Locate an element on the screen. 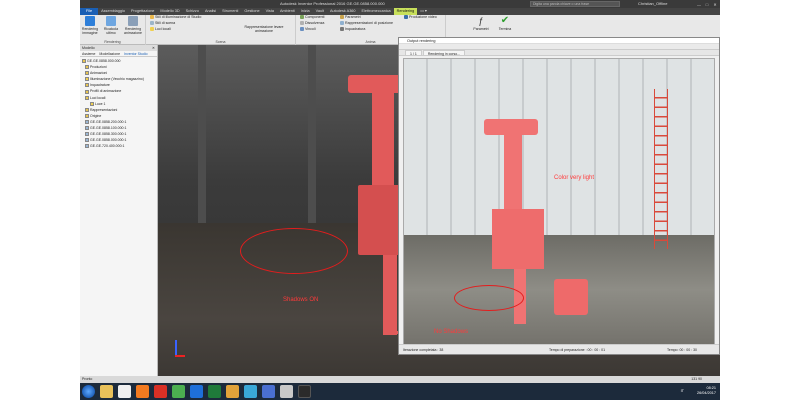  render-top-clamp is located at coordinates (511, 127).